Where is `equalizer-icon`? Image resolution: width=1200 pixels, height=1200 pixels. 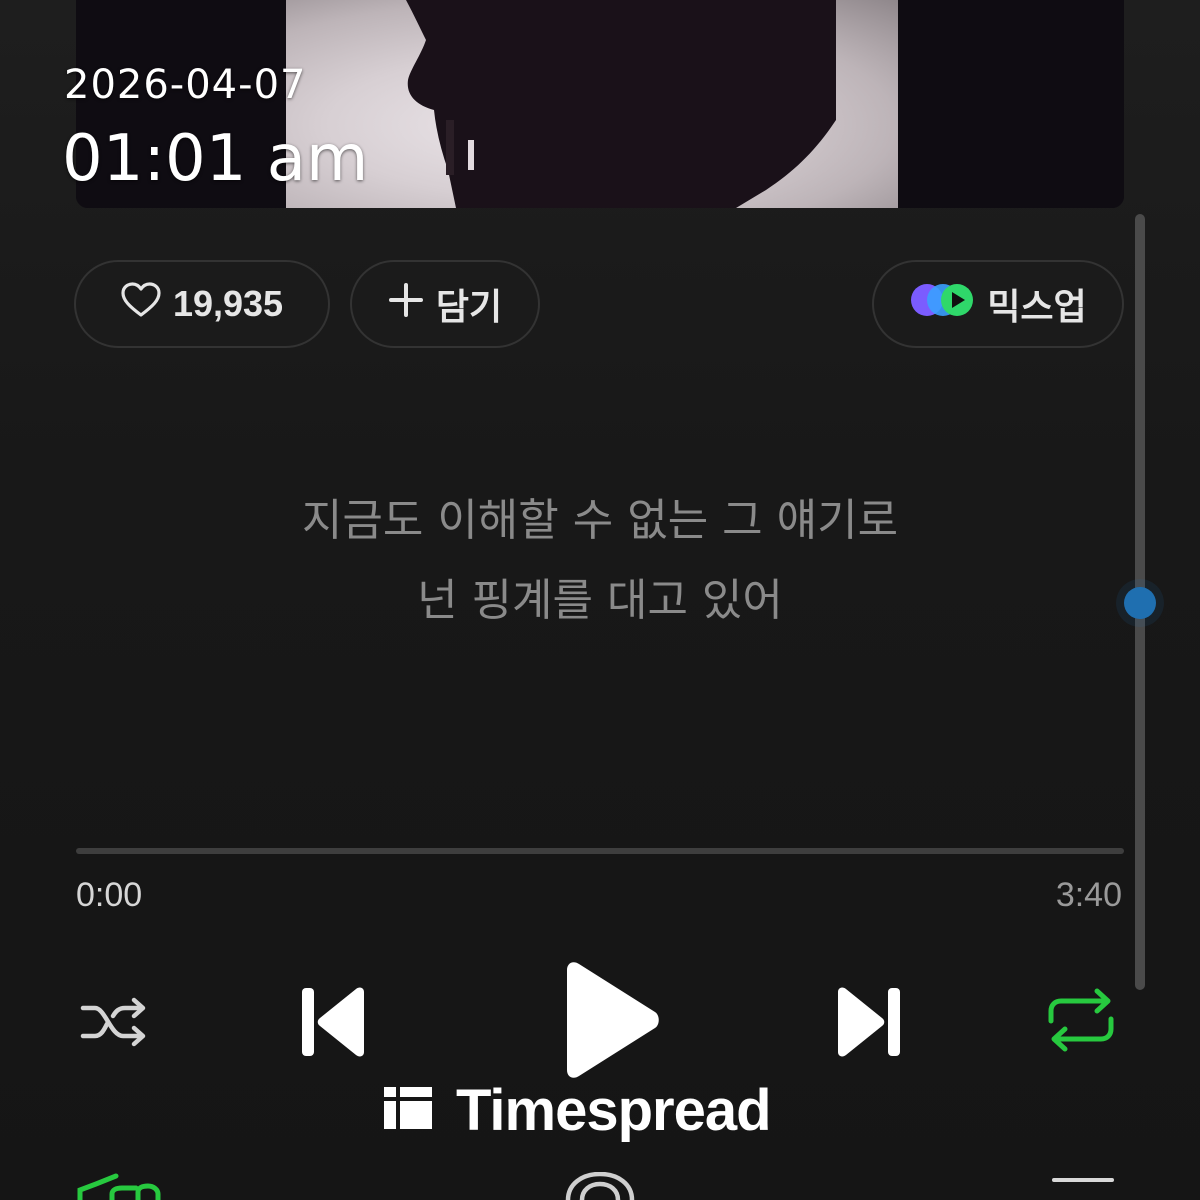 equalizer-icon is located at coordinates (121, 1184).